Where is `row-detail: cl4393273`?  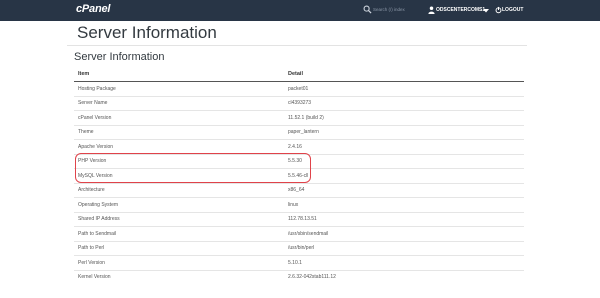 row-detail: cl4393273 is located at coordinates (404, 103).